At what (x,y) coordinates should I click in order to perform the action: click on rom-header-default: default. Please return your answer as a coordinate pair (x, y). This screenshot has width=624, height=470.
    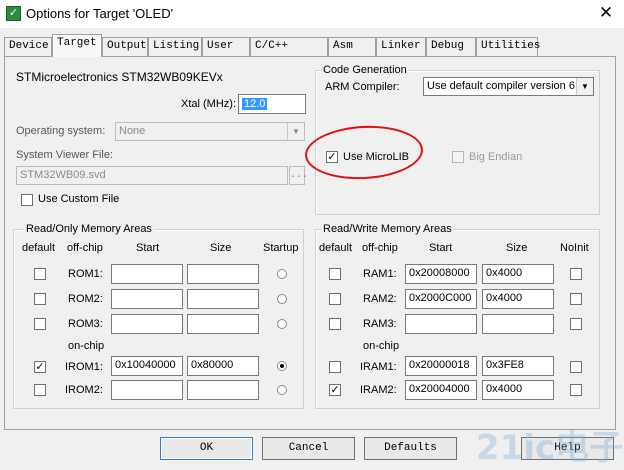
    Looking at the image, I should click on (39, 248).